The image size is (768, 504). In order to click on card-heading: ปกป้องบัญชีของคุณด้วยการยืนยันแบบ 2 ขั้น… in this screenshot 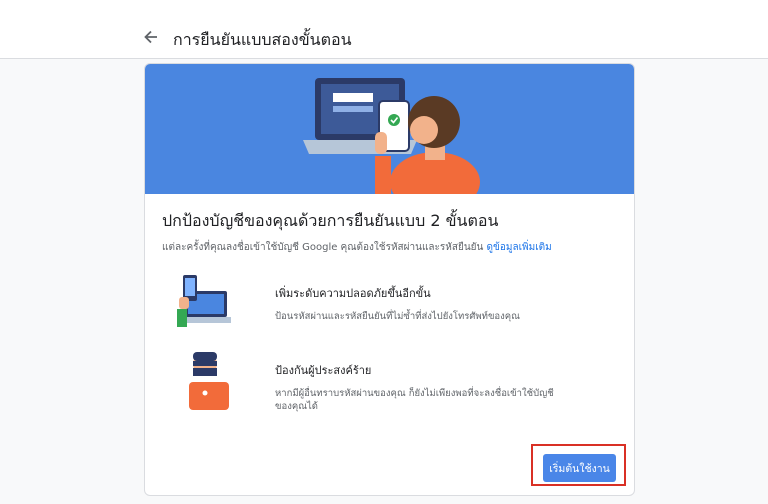, I will do `click(330, 220)`.